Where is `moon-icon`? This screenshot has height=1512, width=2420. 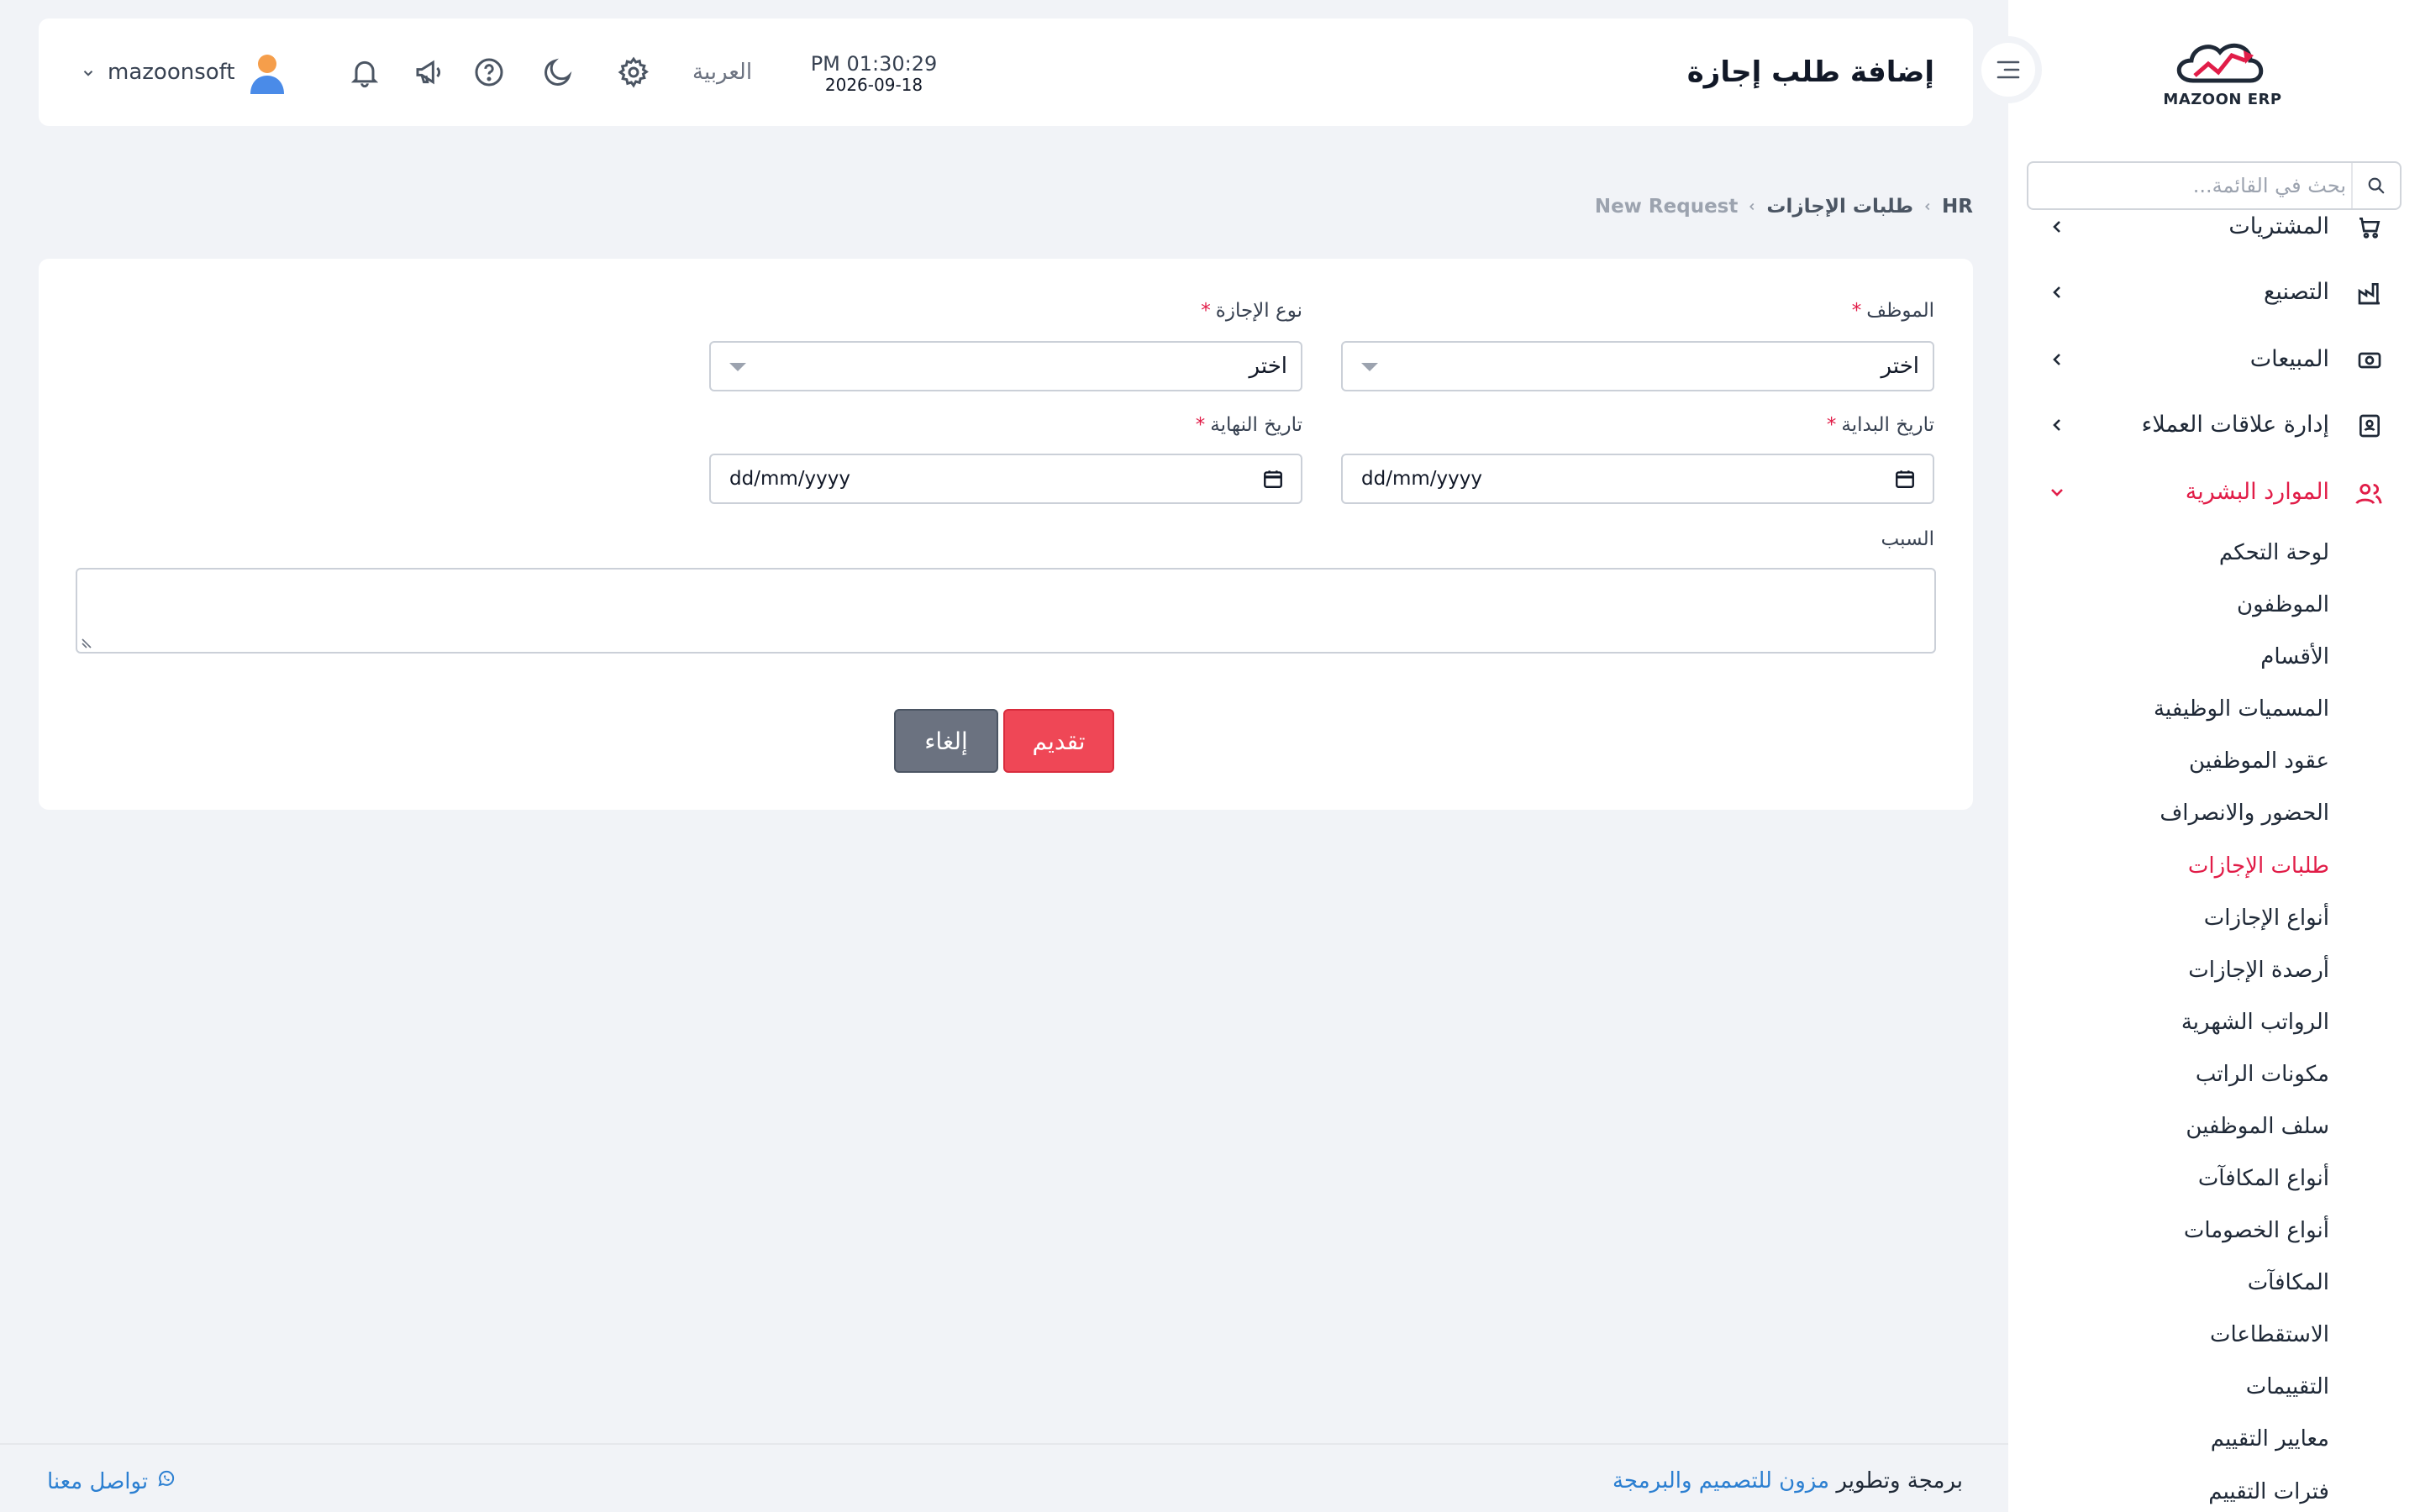 moon-icon is located at coordinates (558, 72).